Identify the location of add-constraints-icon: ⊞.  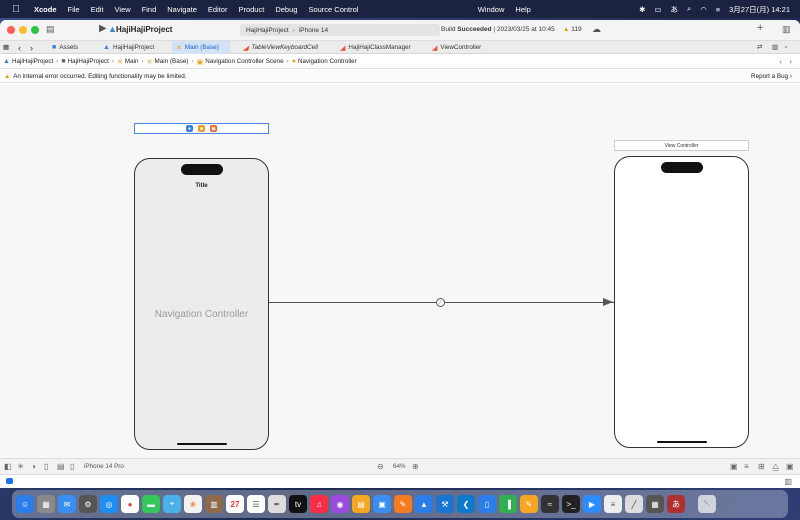
(761, 466).